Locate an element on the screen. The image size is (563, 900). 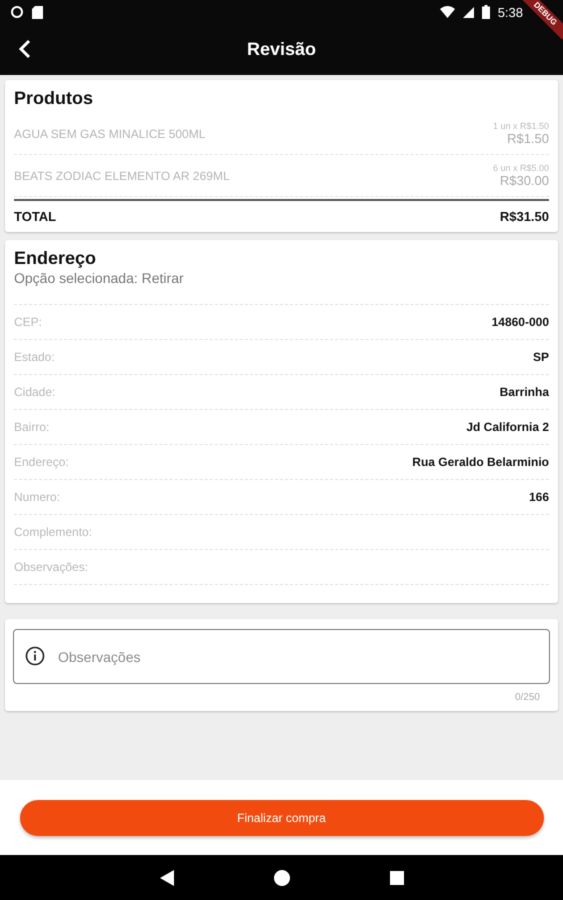
field-value: Barrinha is located at coordinates (524, 392).